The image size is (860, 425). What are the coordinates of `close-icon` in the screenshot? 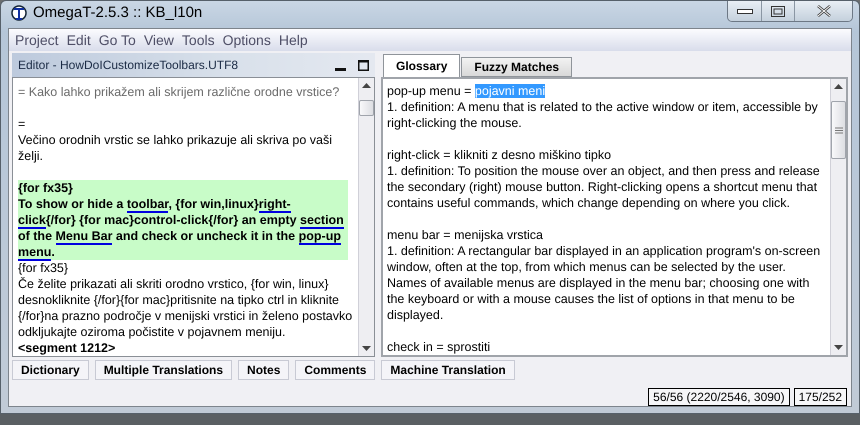 It's located at (823, 11).